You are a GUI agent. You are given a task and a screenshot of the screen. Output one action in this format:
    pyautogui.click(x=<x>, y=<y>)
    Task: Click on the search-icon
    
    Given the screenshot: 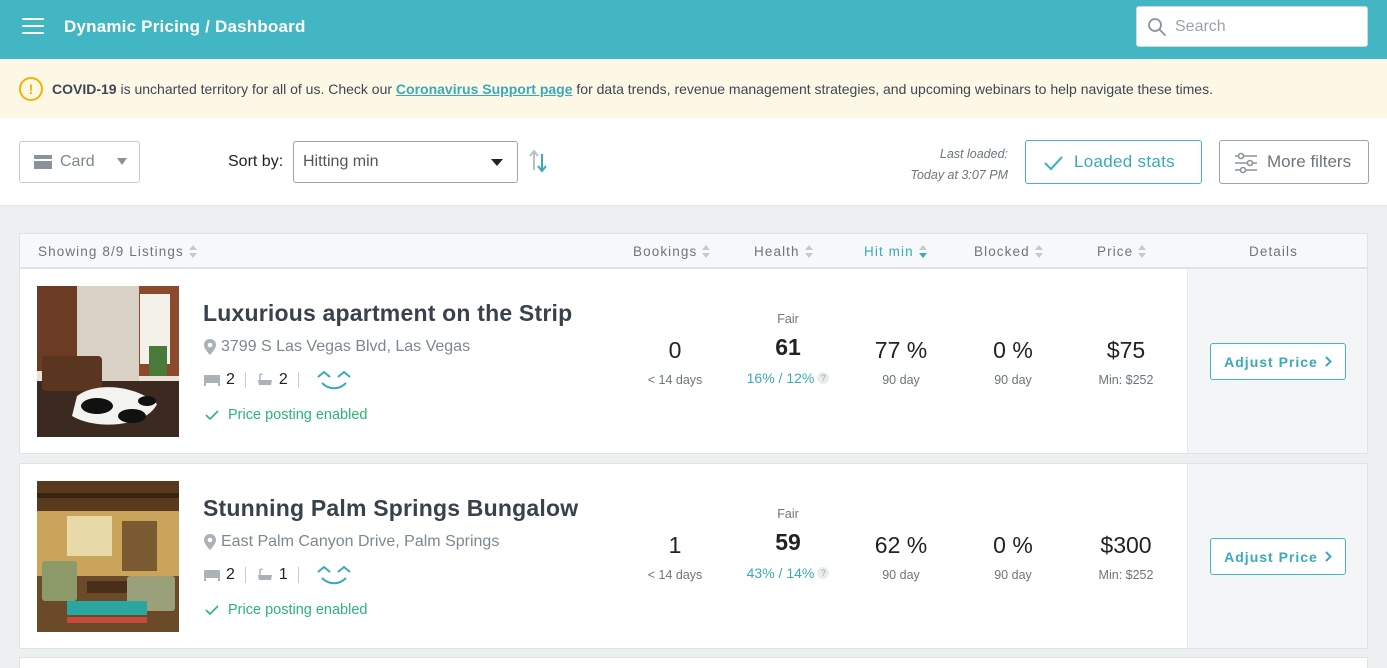 What is the action you would take?
    pyautogui.click(x=1157, y=26)
    